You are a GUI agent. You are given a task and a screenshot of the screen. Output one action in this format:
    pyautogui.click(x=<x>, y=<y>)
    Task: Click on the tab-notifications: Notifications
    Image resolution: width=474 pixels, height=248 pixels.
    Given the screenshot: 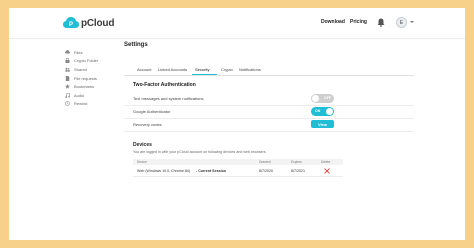 What is the action you would take?
    pyautogui.click(x=250, y=69)
    